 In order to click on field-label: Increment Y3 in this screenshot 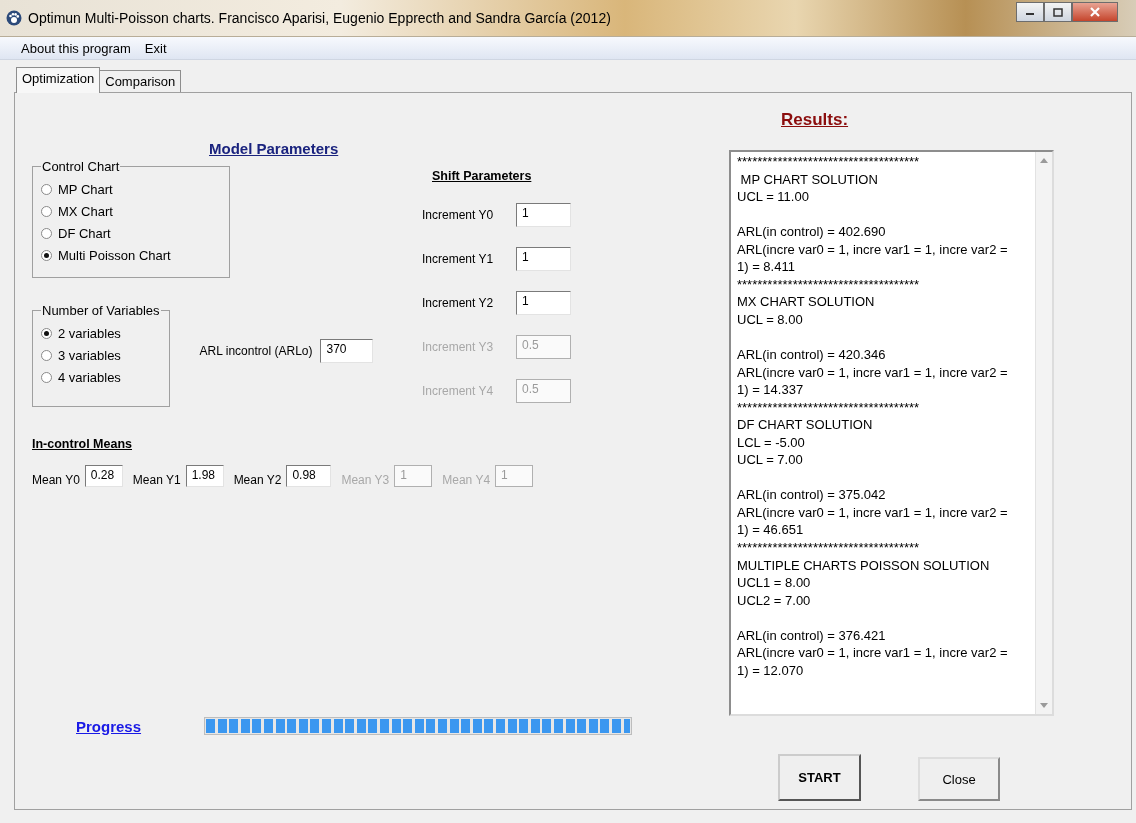, I will do `click(458, 347)`.